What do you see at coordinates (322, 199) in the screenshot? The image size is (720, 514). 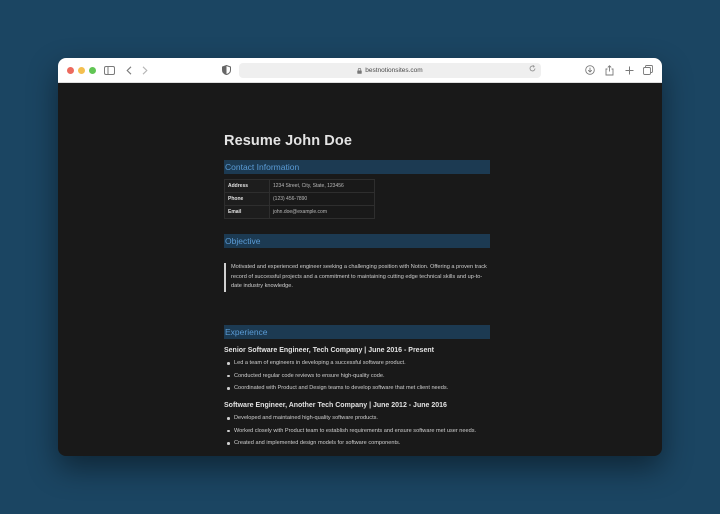 I see `contact-value: (123) 456-7890` at bounding box center [322, 199].